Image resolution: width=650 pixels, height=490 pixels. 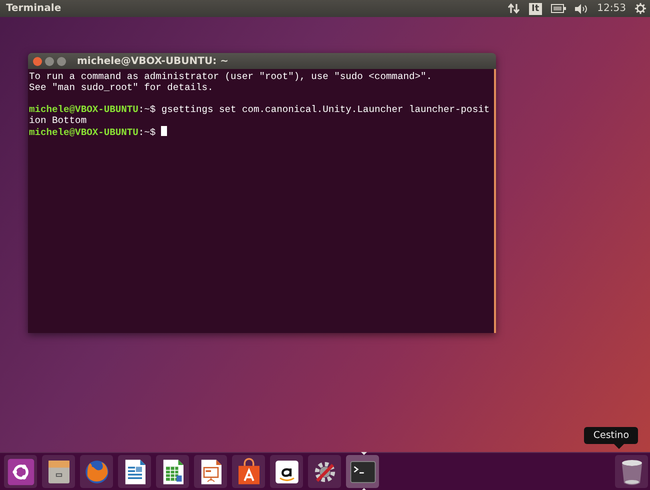 I want to click on speaker-icon, so click(x=581, y=9).